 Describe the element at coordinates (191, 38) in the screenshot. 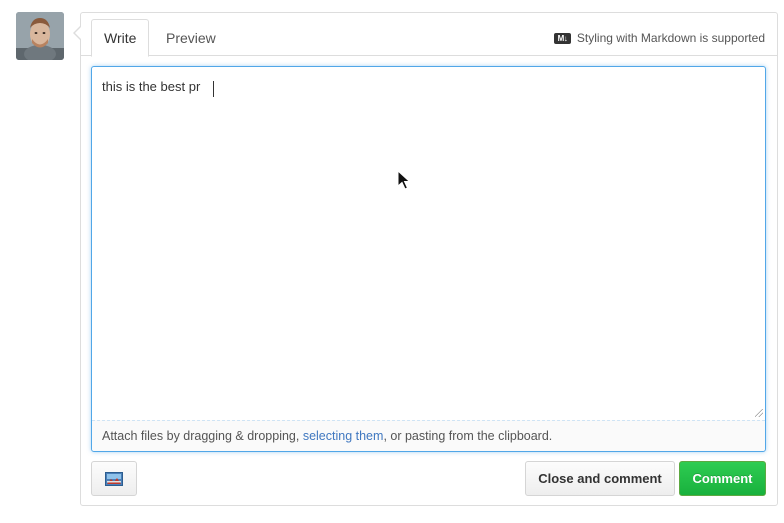

I see `tab-preview: Preview` at that location.